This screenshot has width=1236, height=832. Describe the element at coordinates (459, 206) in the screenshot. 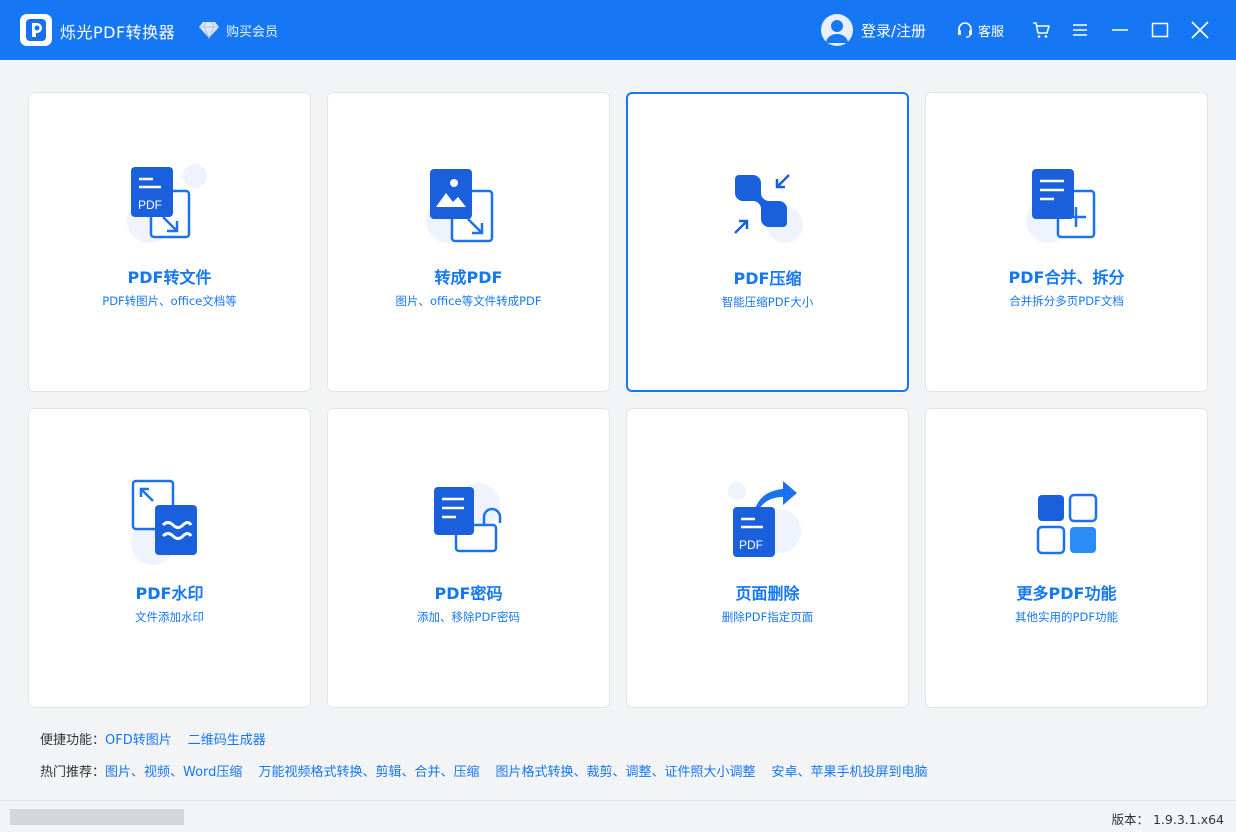

I see `image-to-pdf-icon` at that location.